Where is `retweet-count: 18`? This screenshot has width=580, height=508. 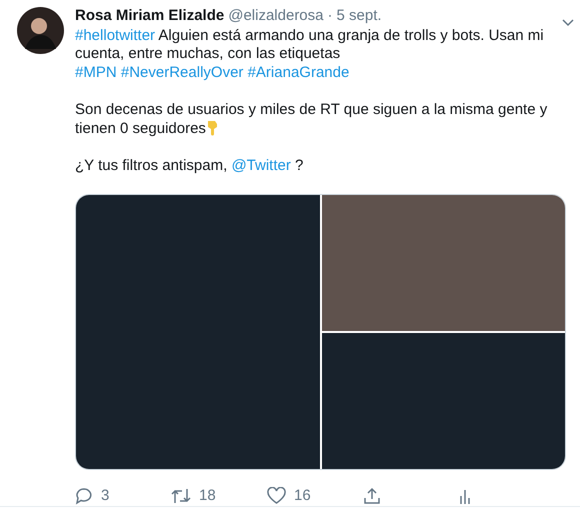
retweet-count: 18 is located at coordinates (207, 496).